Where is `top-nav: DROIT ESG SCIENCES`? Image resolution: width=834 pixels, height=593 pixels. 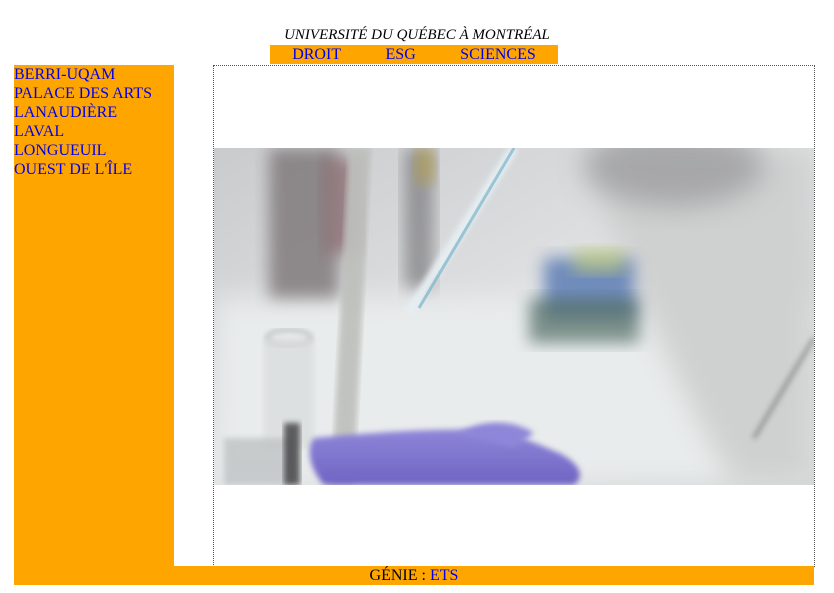
top-nav: DROIT ESG SCIENCES is located at coordinates (414, 54).